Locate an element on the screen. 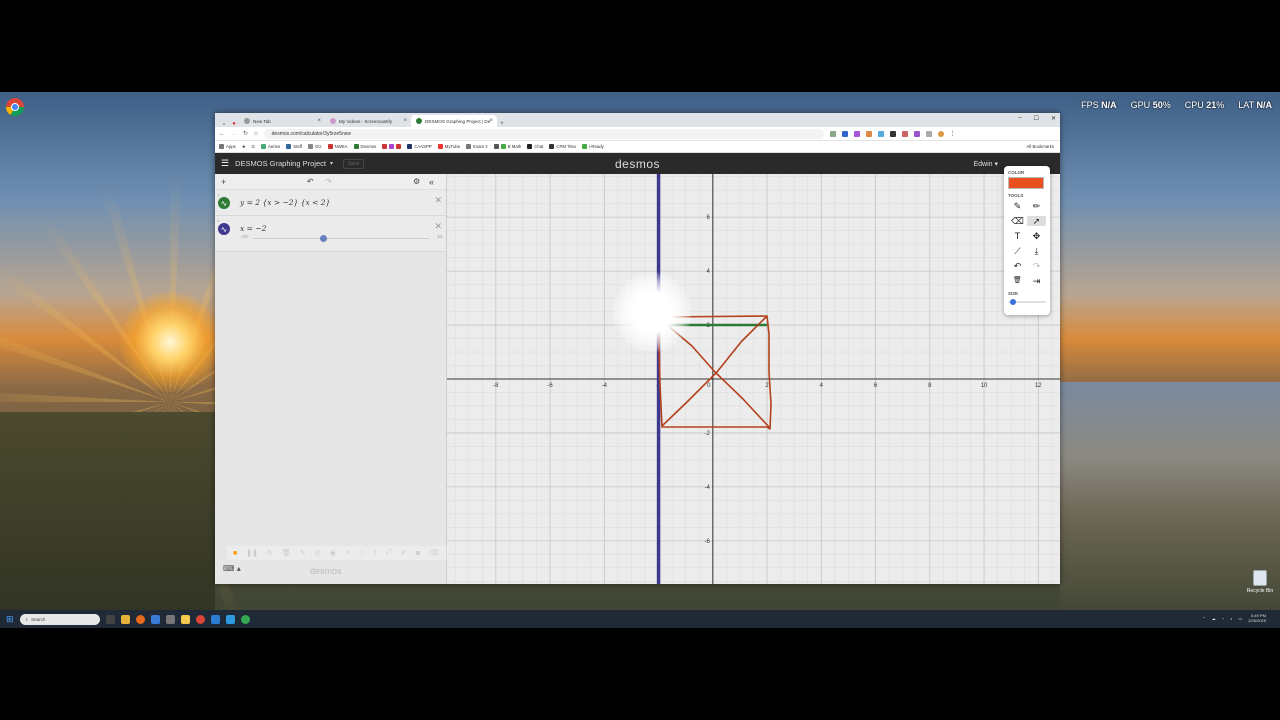 Image resolution: width=1280 pixels, height=720 pixels. bookmark-i-ready: i-Ready is located at coordinates (592, 146).